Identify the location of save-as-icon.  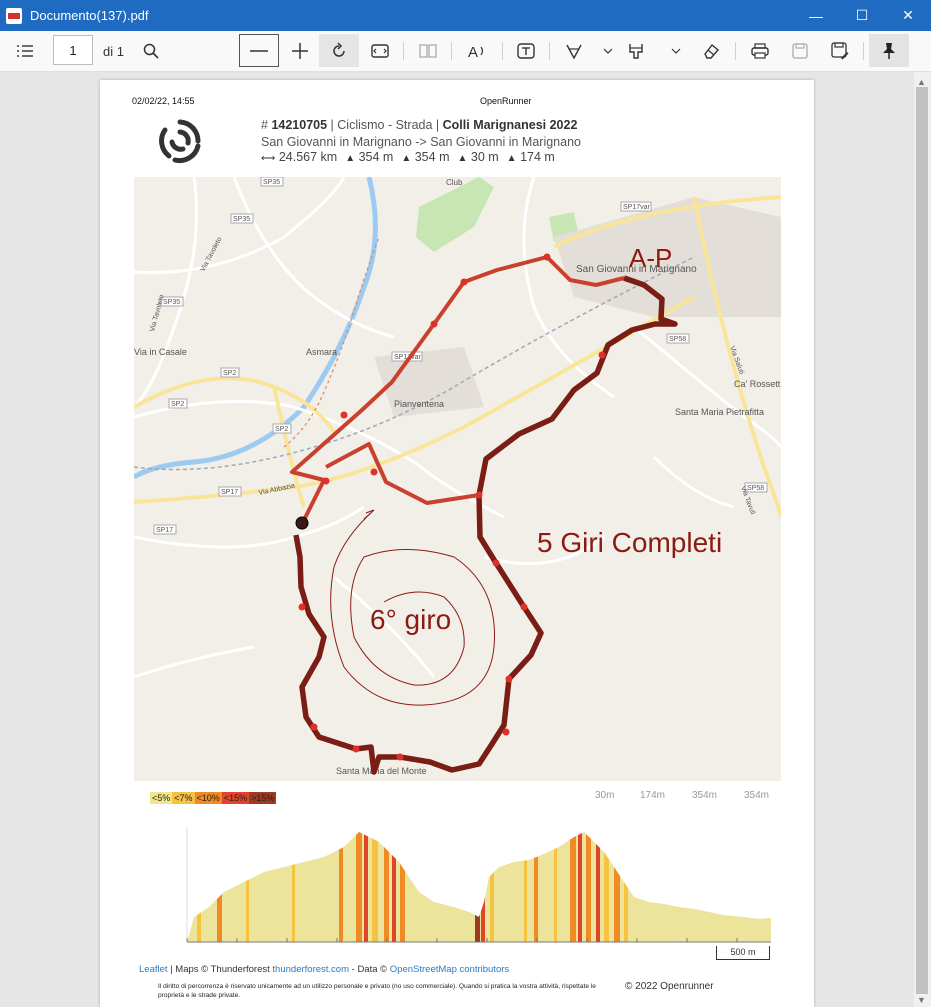
(840, 51).